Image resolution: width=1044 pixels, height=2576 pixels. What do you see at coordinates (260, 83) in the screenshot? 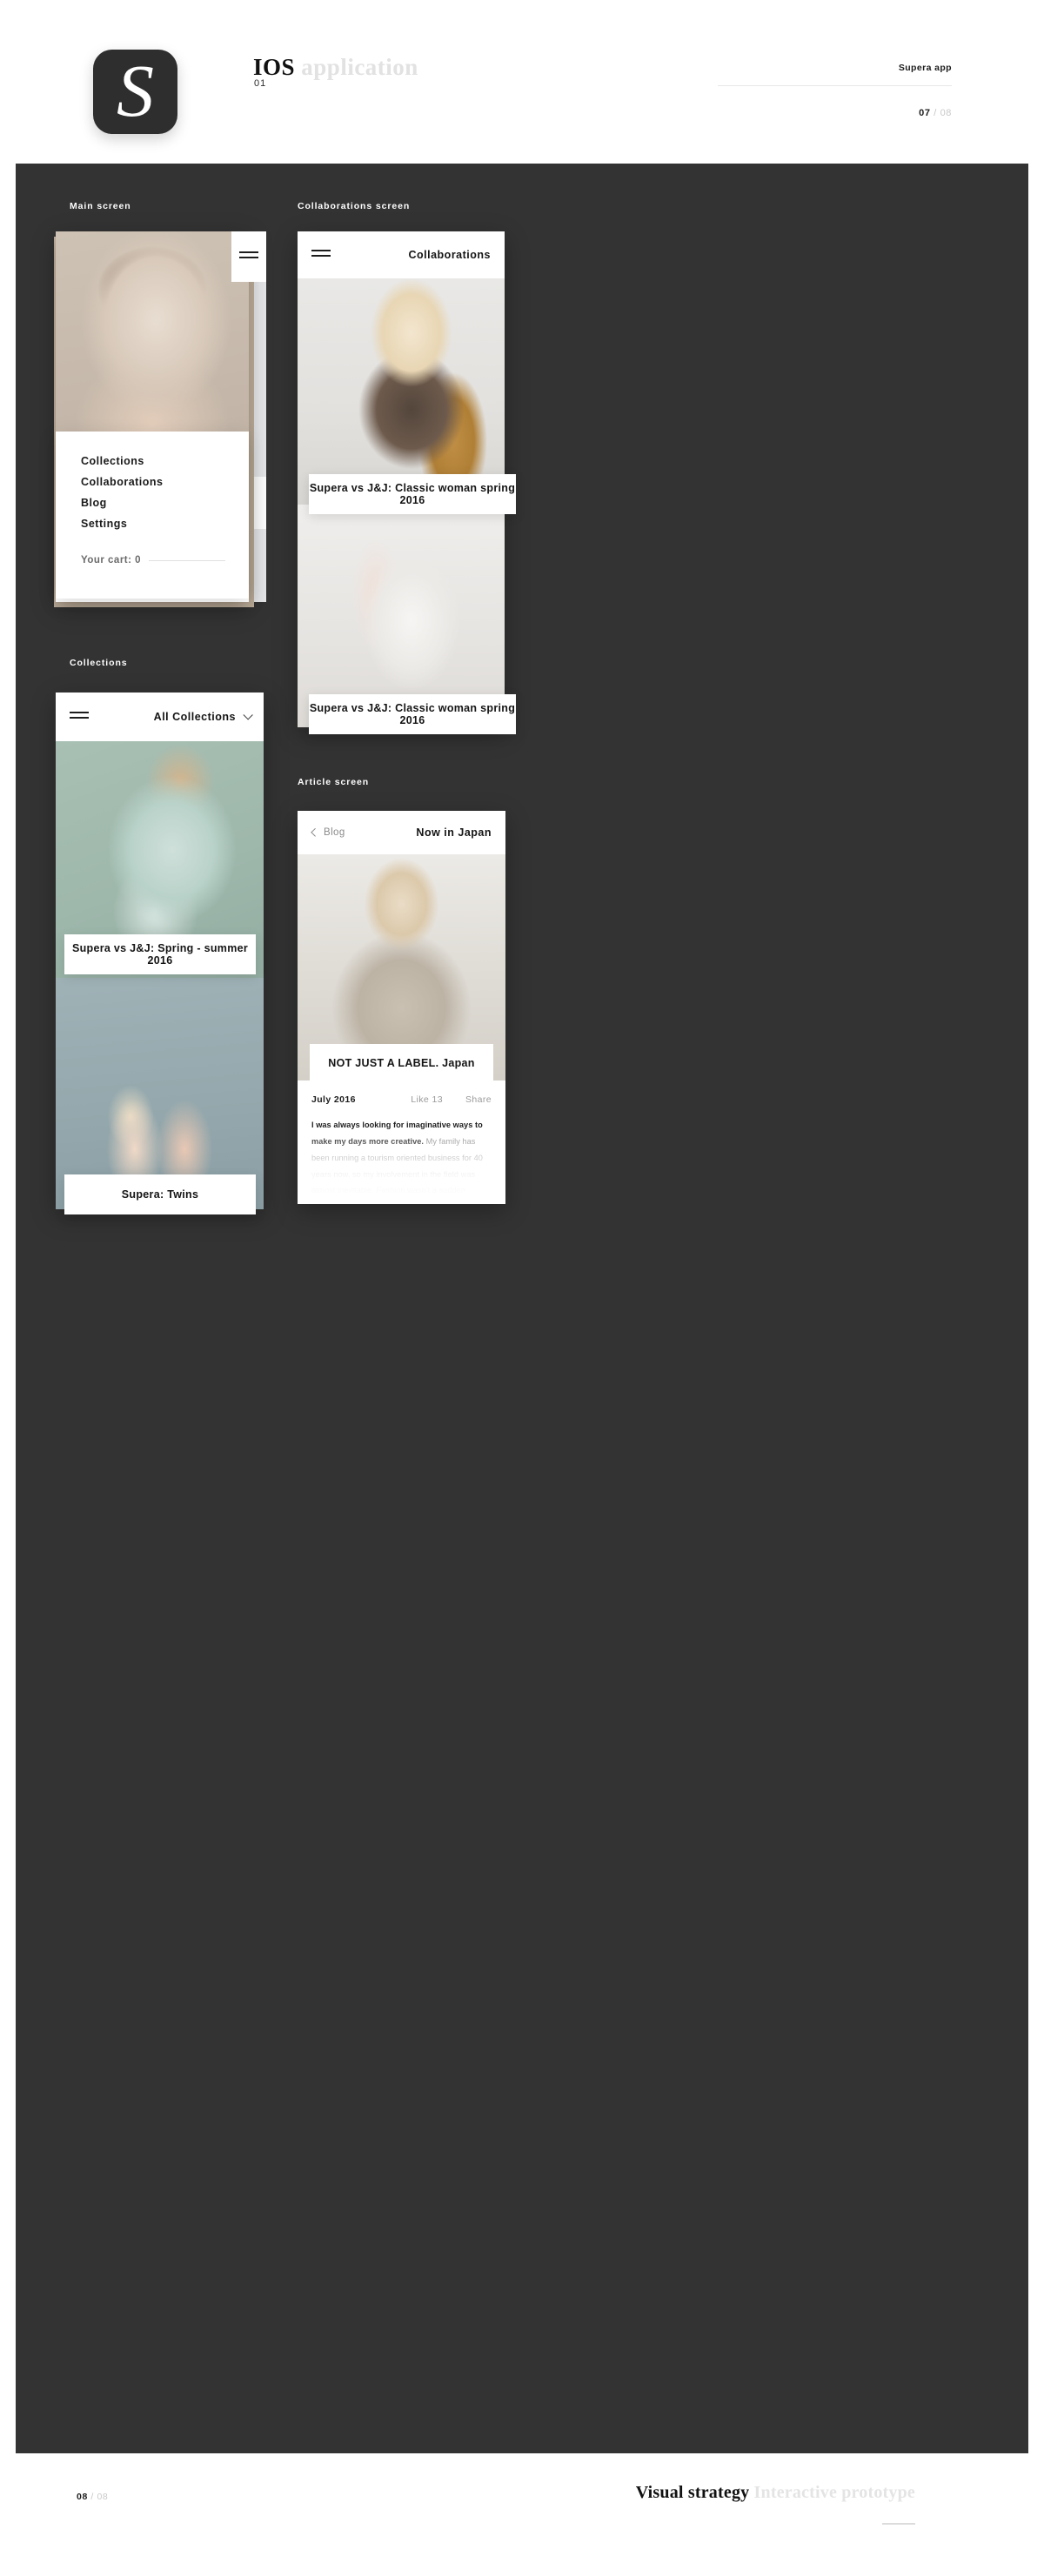
I see `section-number: 01` at bounding box center [260, 83].